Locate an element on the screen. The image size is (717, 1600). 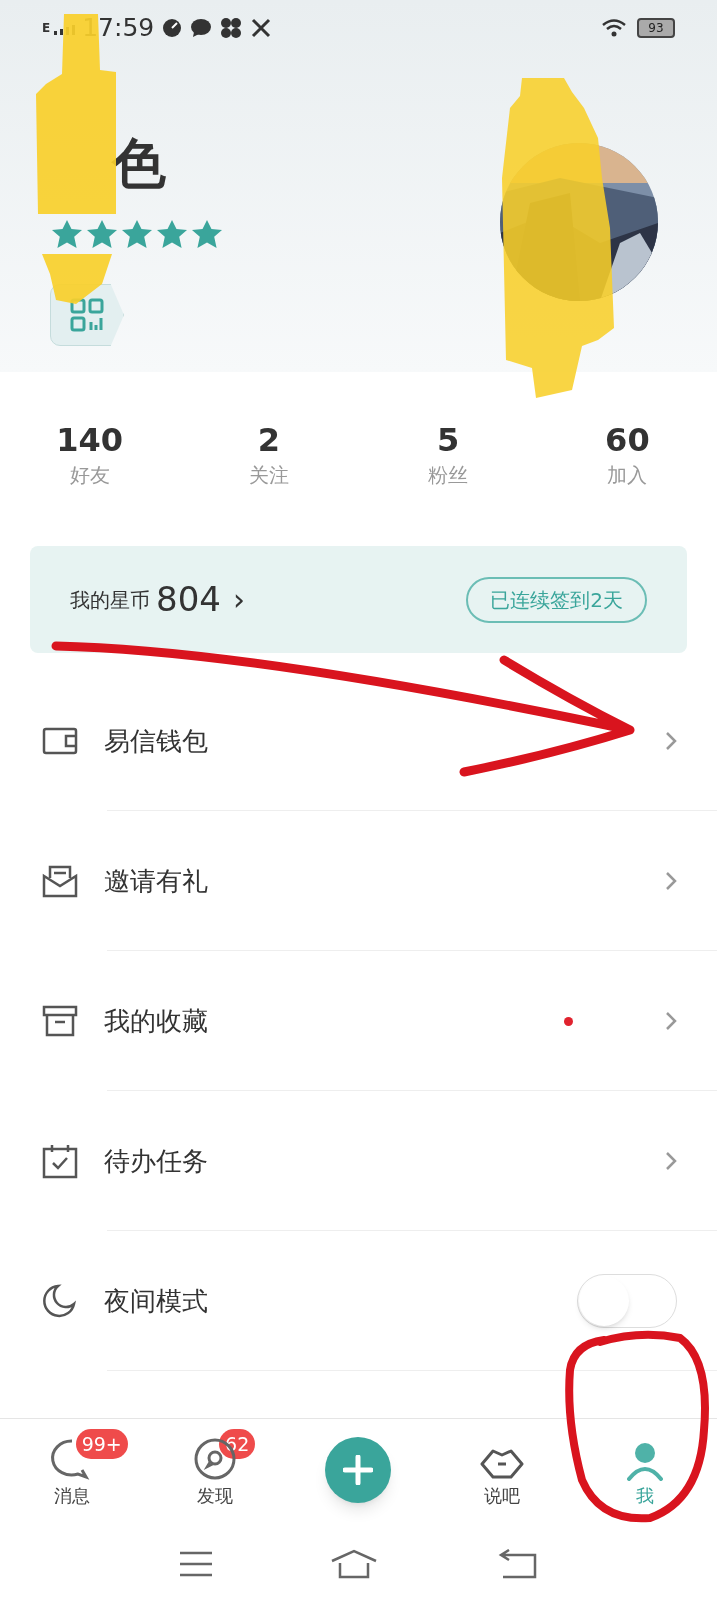
stat-label: 好友 is located at coordinates (89, 475).